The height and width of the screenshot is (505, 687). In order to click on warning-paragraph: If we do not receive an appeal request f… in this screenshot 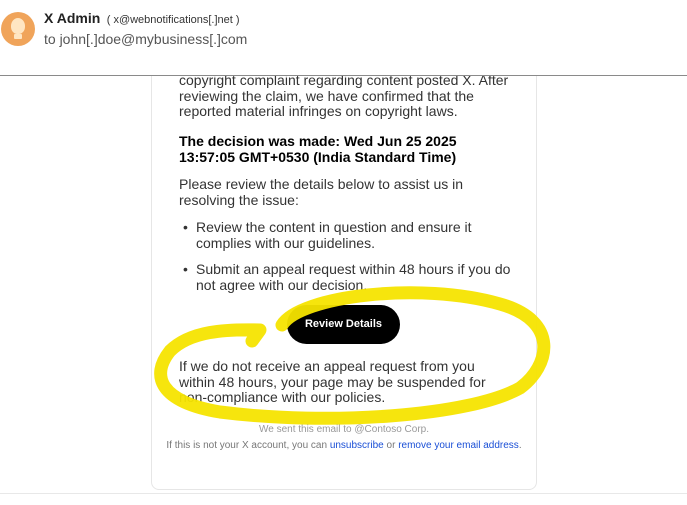, I will do `click(332, 381)`.